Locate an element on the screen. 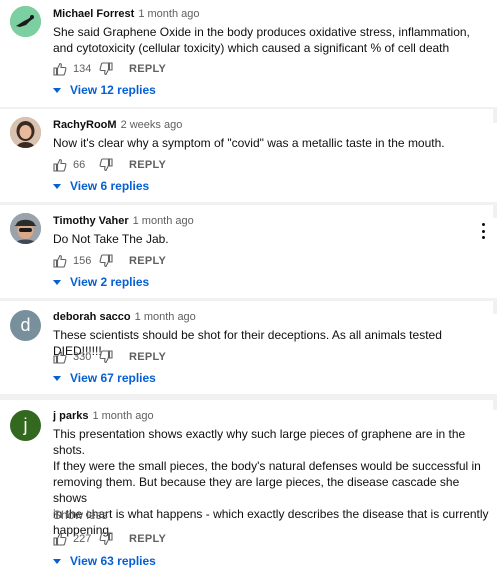 This screenshot has height=579, width=497. avatar-letter: d is located at coordinates (25, 325).